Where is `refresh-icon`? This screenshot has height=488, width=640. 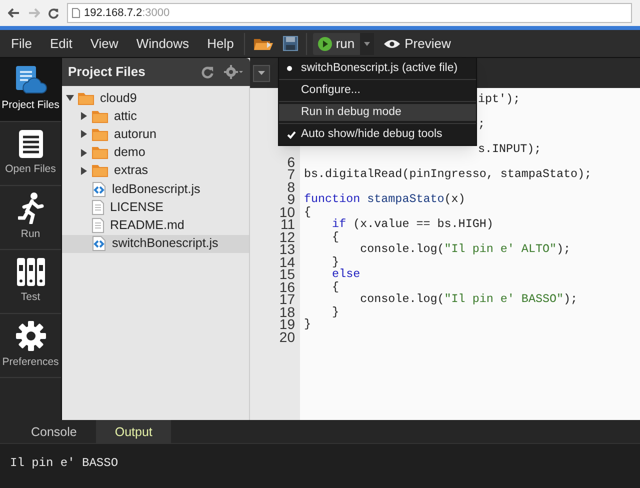 refresh-icon is located at coordinates (207, 72).